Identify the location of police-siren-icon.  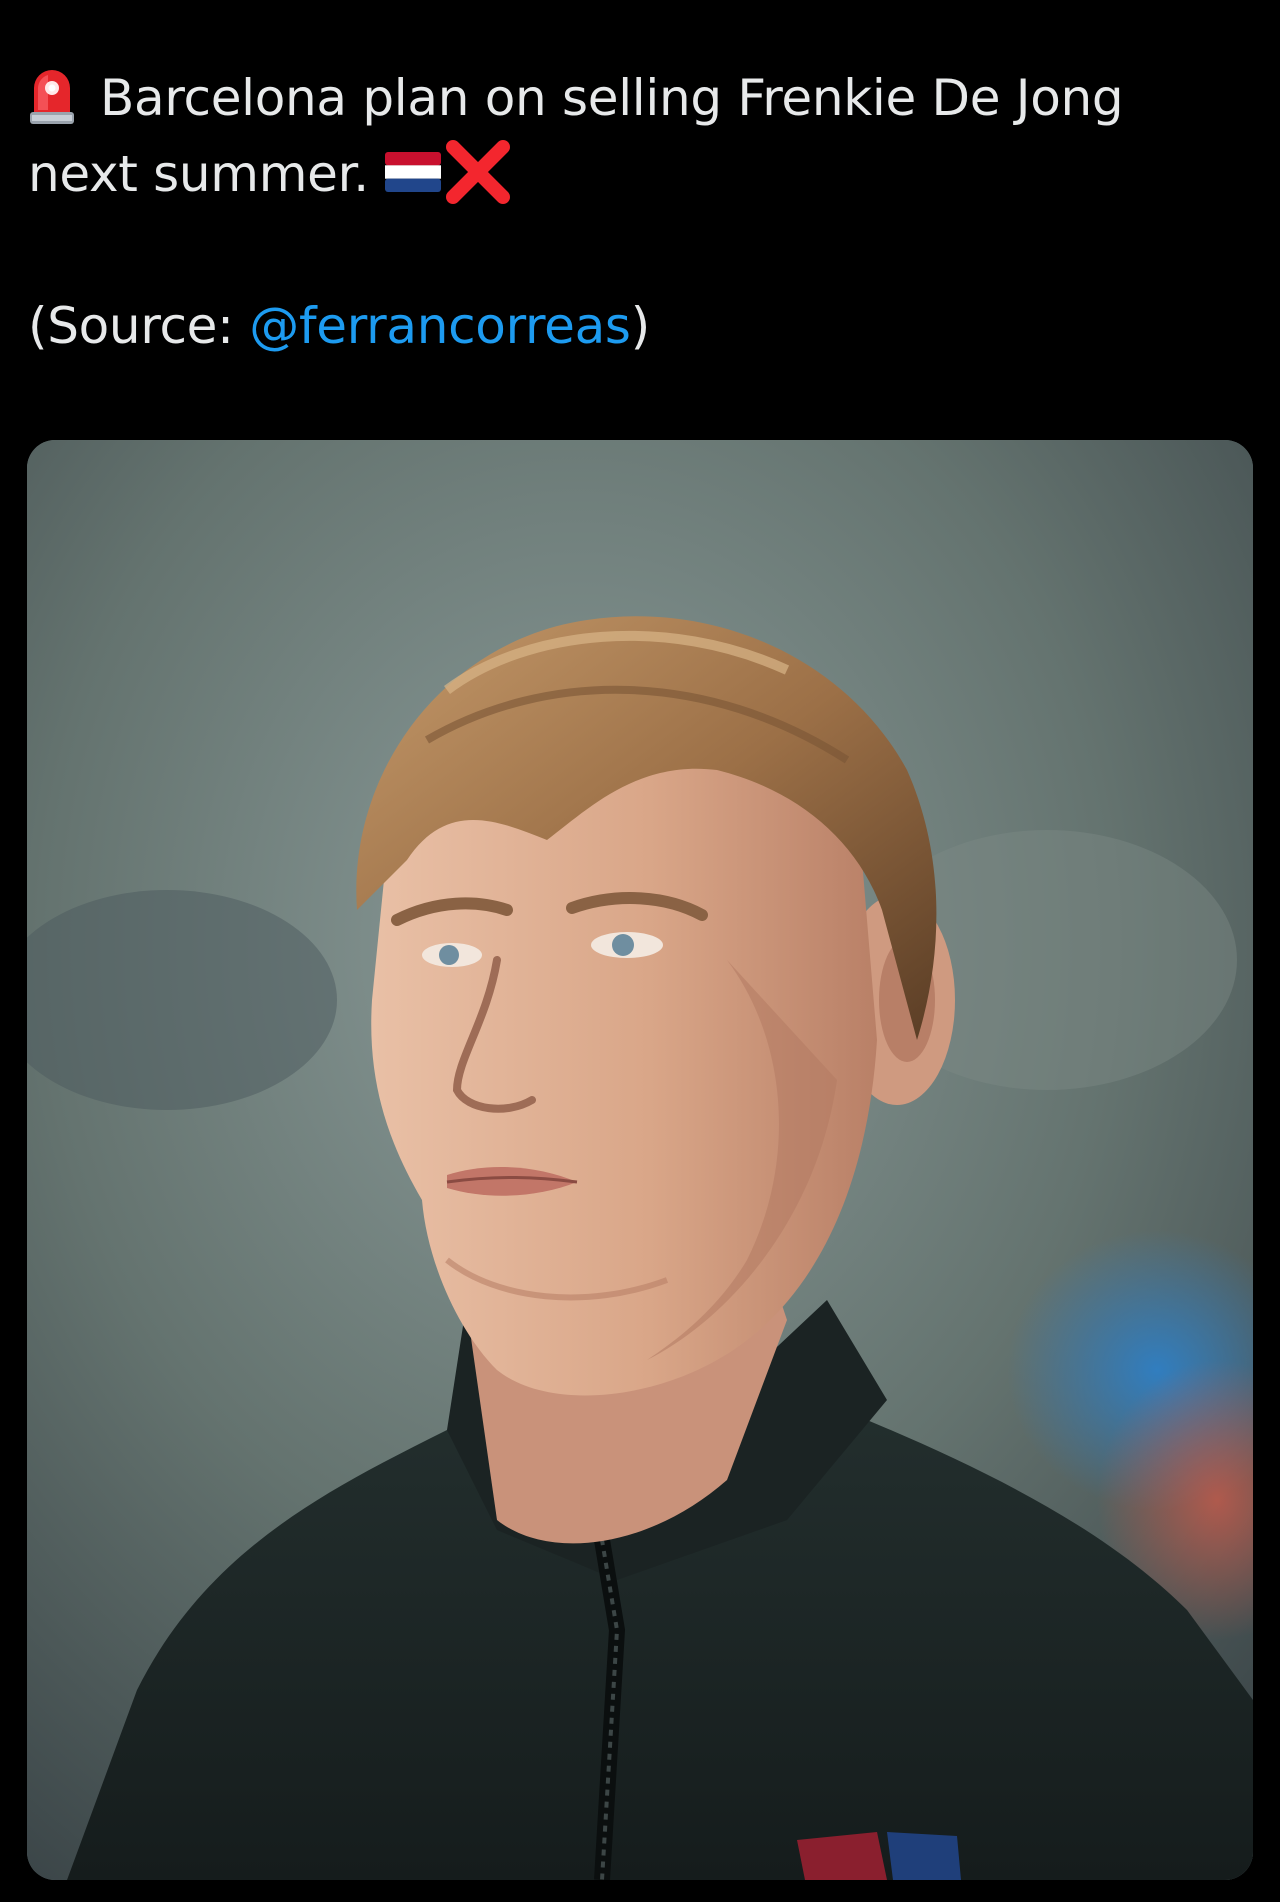
(52, 96).